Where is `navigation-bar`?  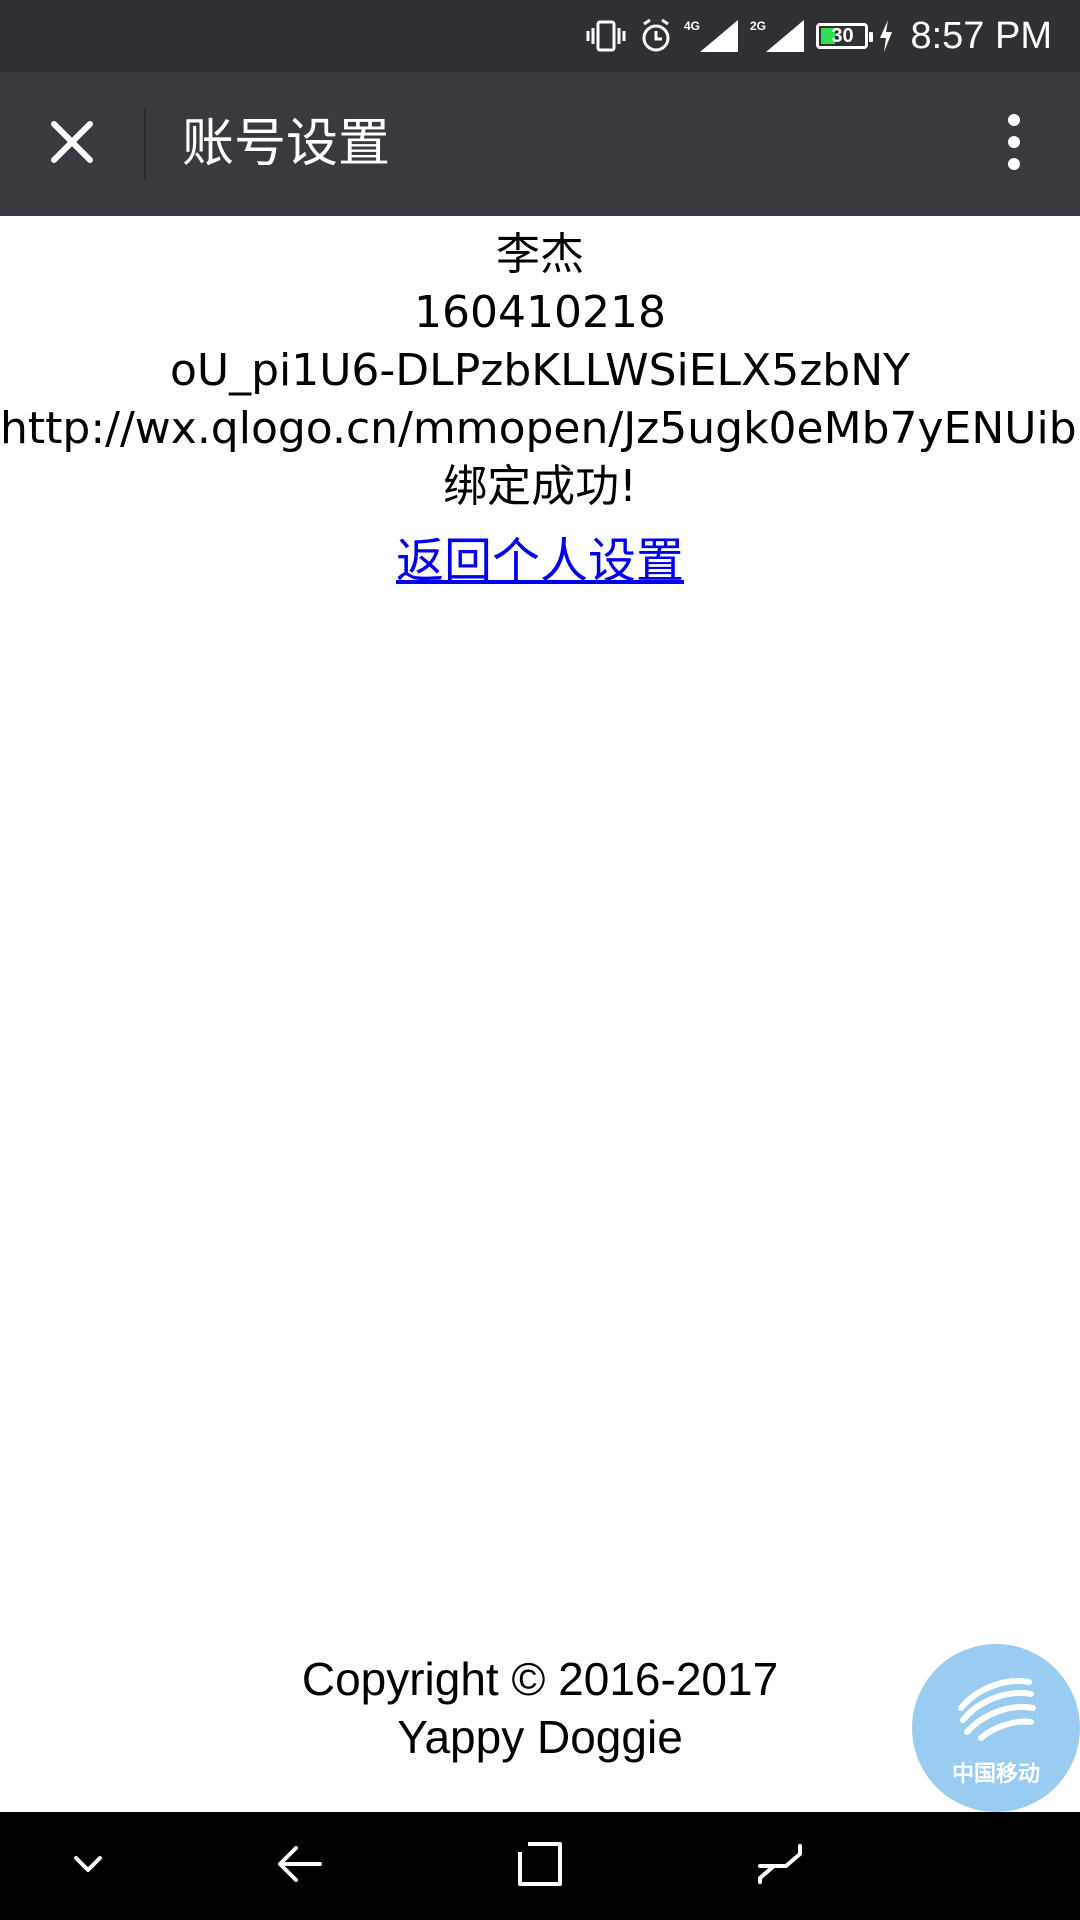 navigation-bar is located at coordinates (540, 1866).